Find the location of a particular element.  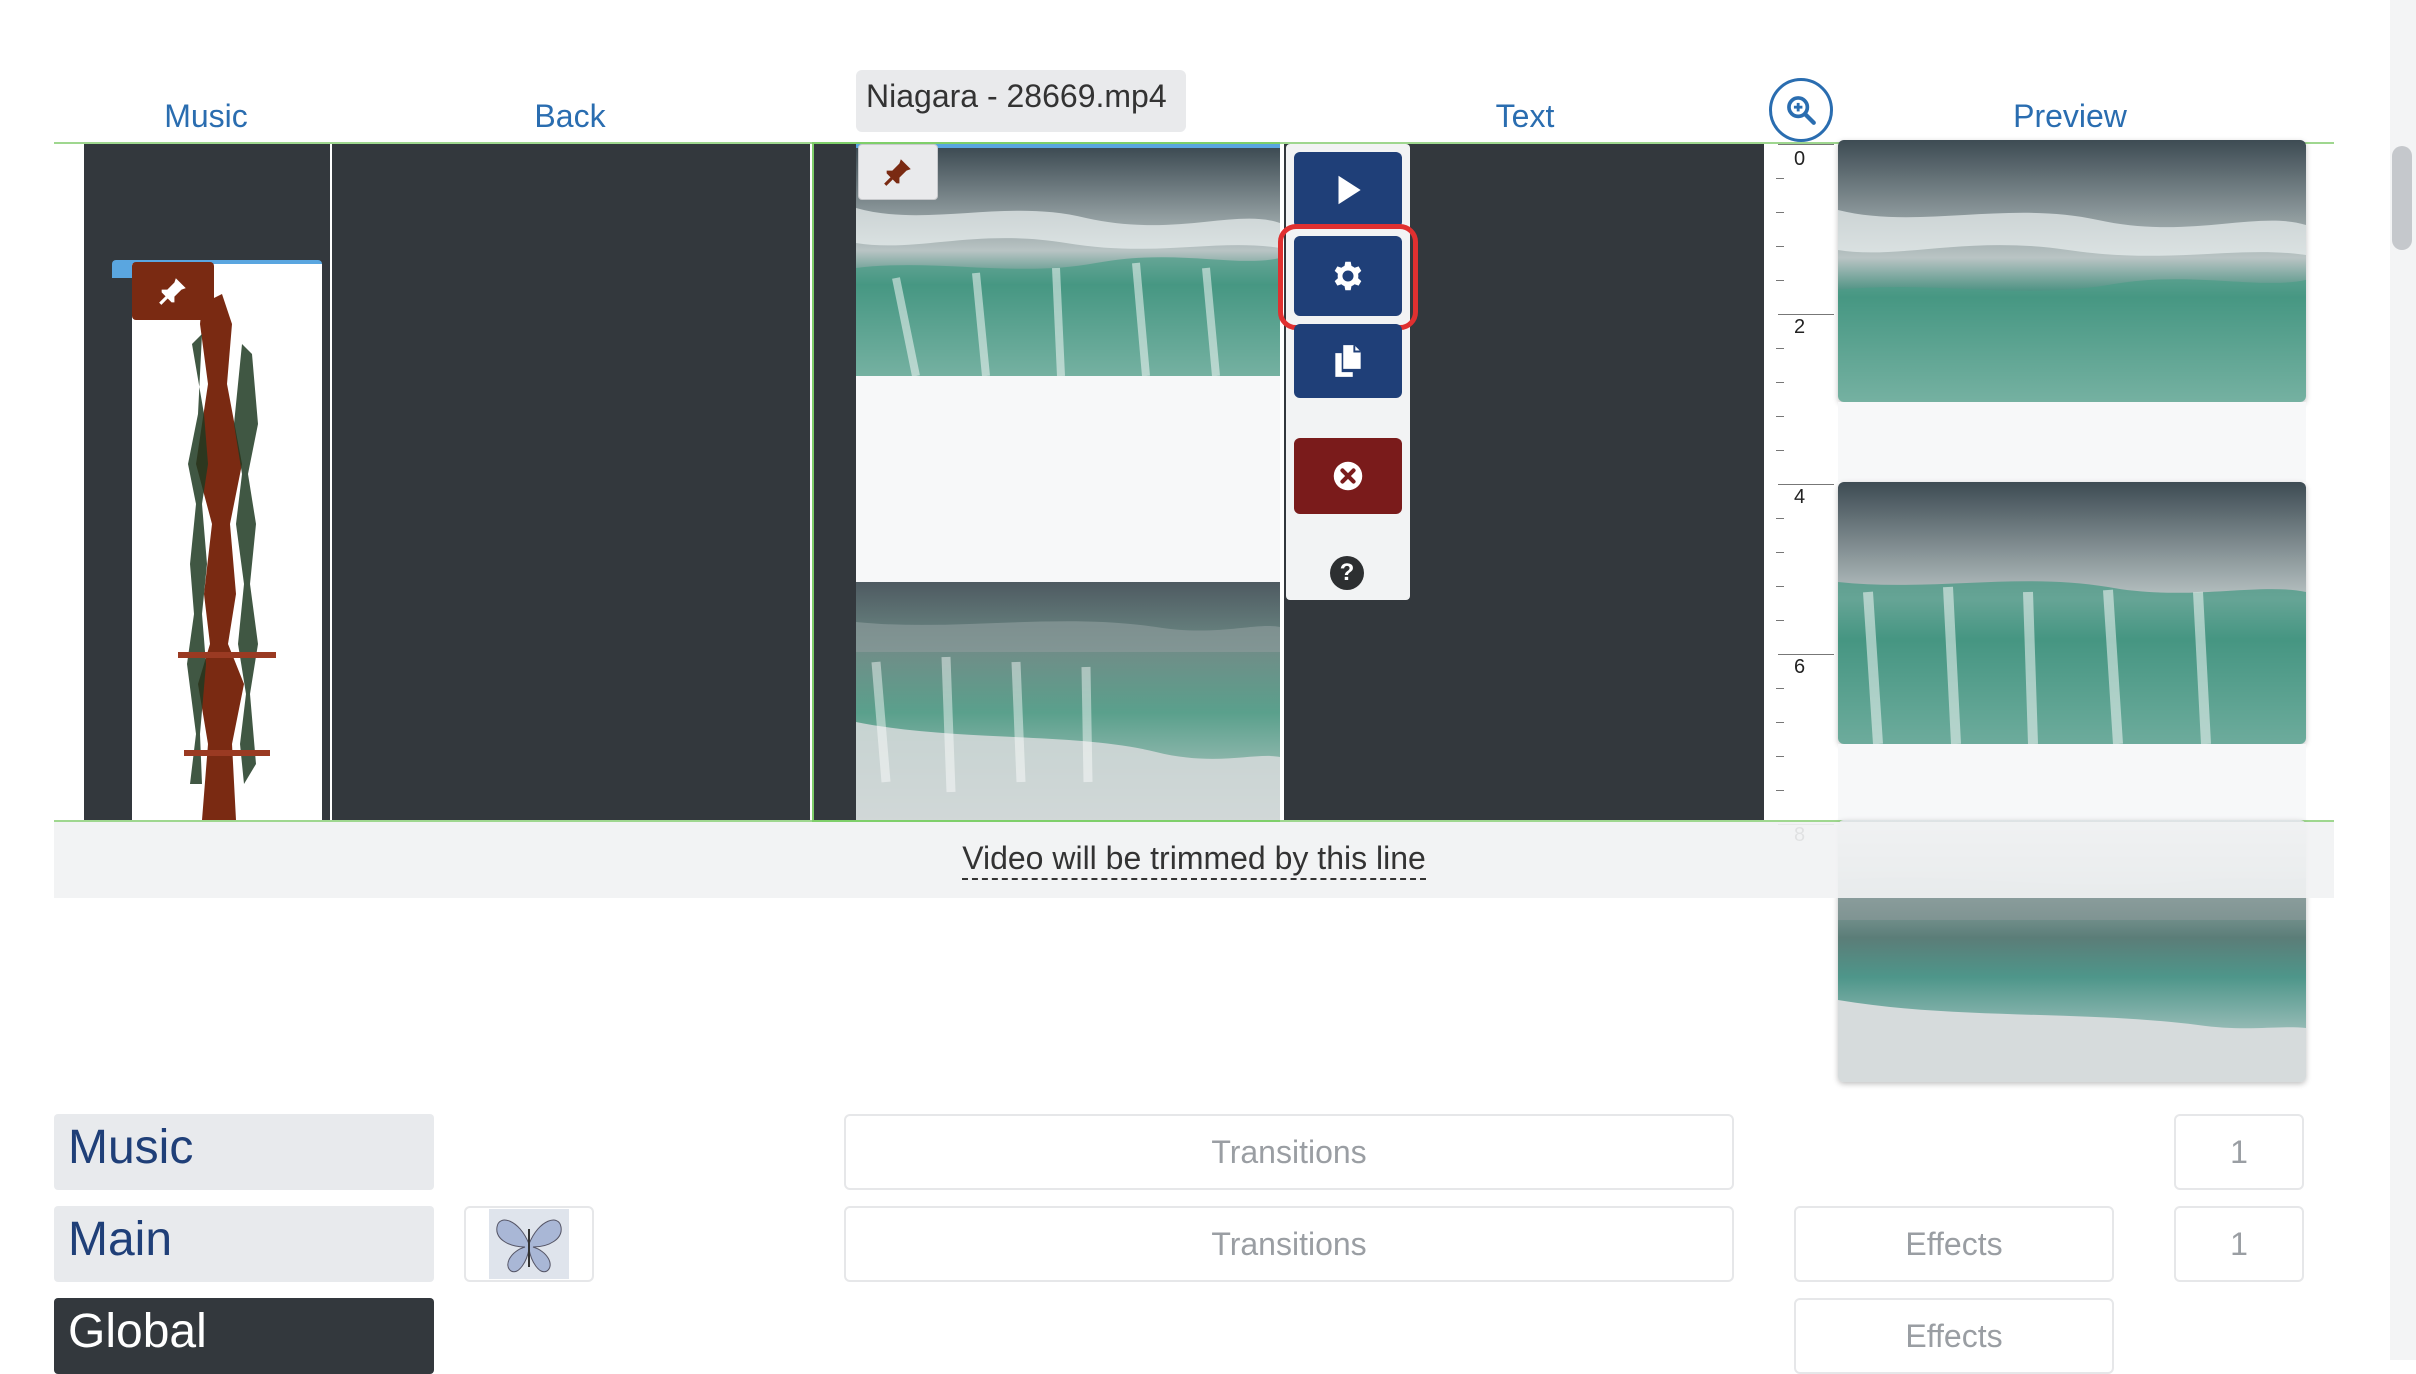

butterfly-icon is located at coordinates (529, 1244).